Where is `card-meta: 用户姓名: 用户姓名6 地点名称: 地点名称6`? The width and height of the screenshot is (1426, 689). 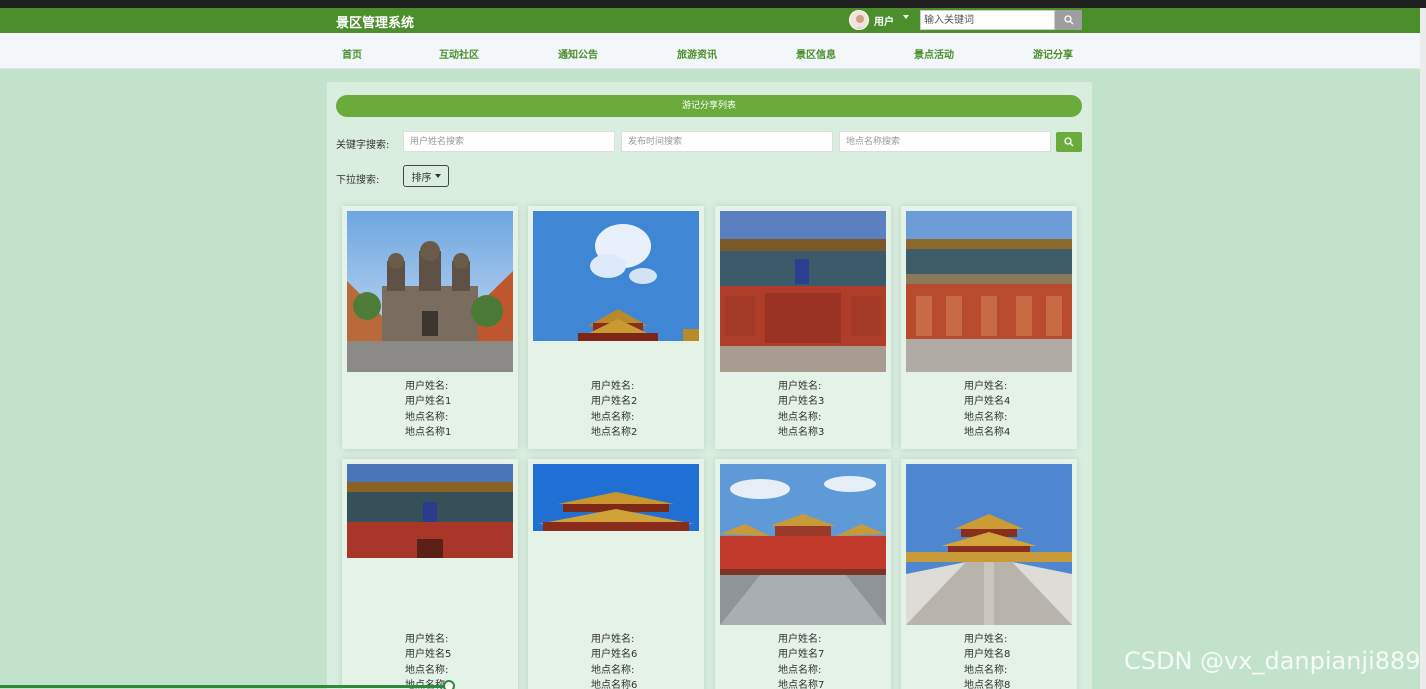 card-meta: 用户姓名: 用户姓名6 地点名称: 地点名称6 is located at coordinates (614, 660).